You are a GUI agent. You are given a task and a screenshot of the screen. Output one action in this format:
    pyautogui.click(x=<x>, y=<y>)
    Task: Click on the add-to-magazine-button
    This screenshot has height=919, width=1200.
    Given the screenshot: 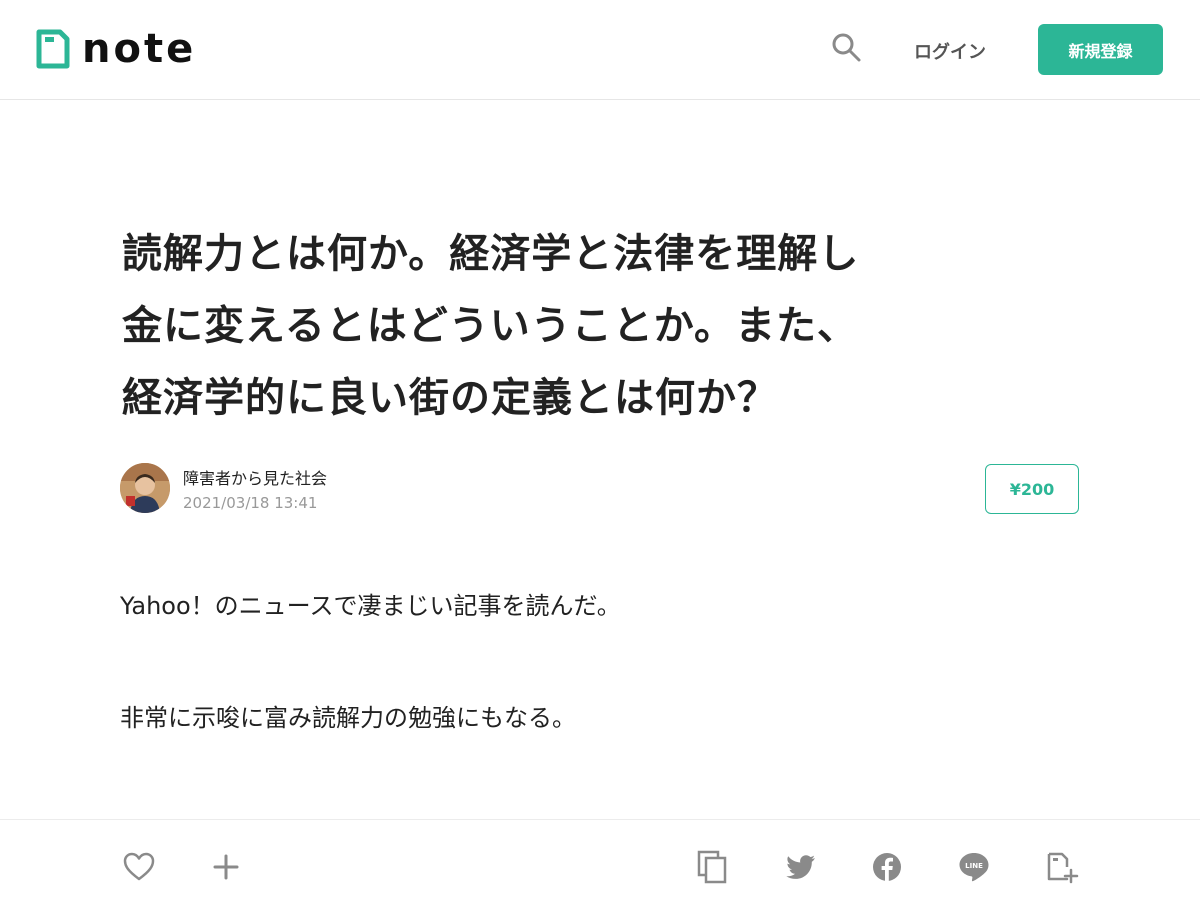 What is the action you would take?
    pyautogui.click(x=226, y=867)
    